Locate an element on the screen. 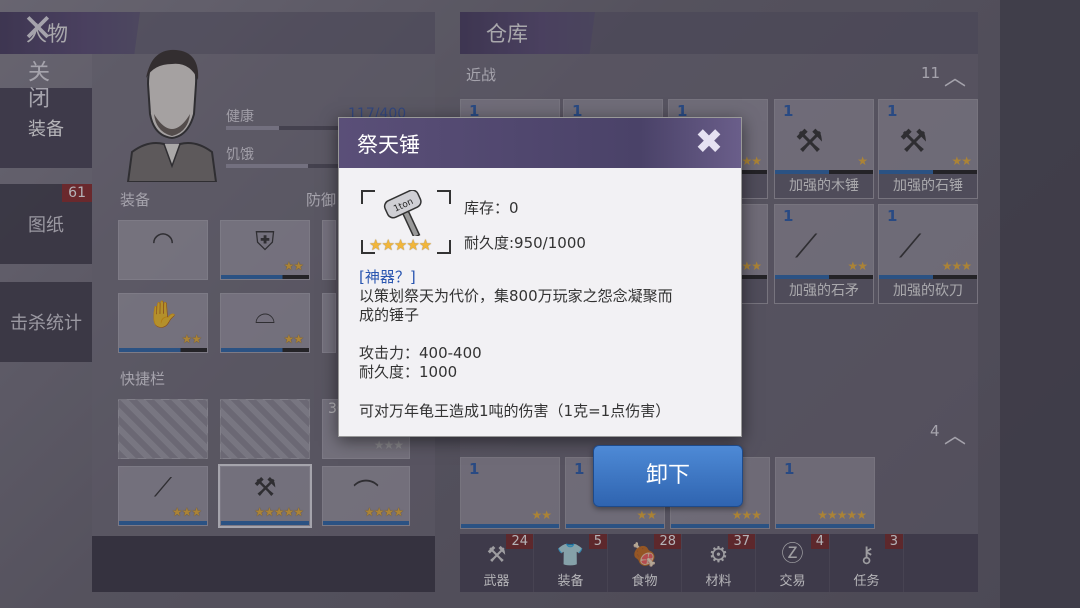 Image resolution: width=1080 pixels, height=608 pixels. modal-title: 祭天锤 is located at coordinates (388, 145).